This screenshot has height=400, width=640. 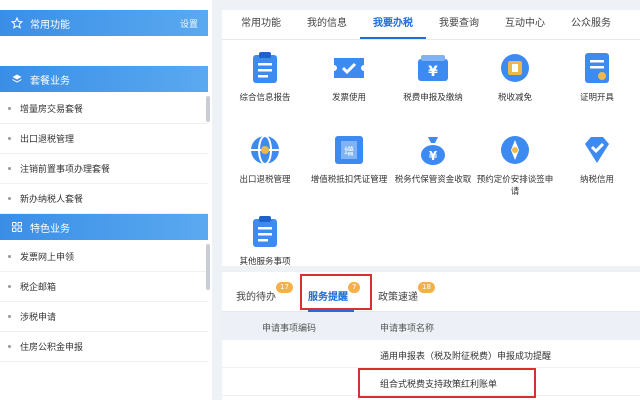 I want to click on main-tabs: 常用功能 我的信息 我要办税 我要查询 互动中心 公众服务, so click(x=431, y=25).